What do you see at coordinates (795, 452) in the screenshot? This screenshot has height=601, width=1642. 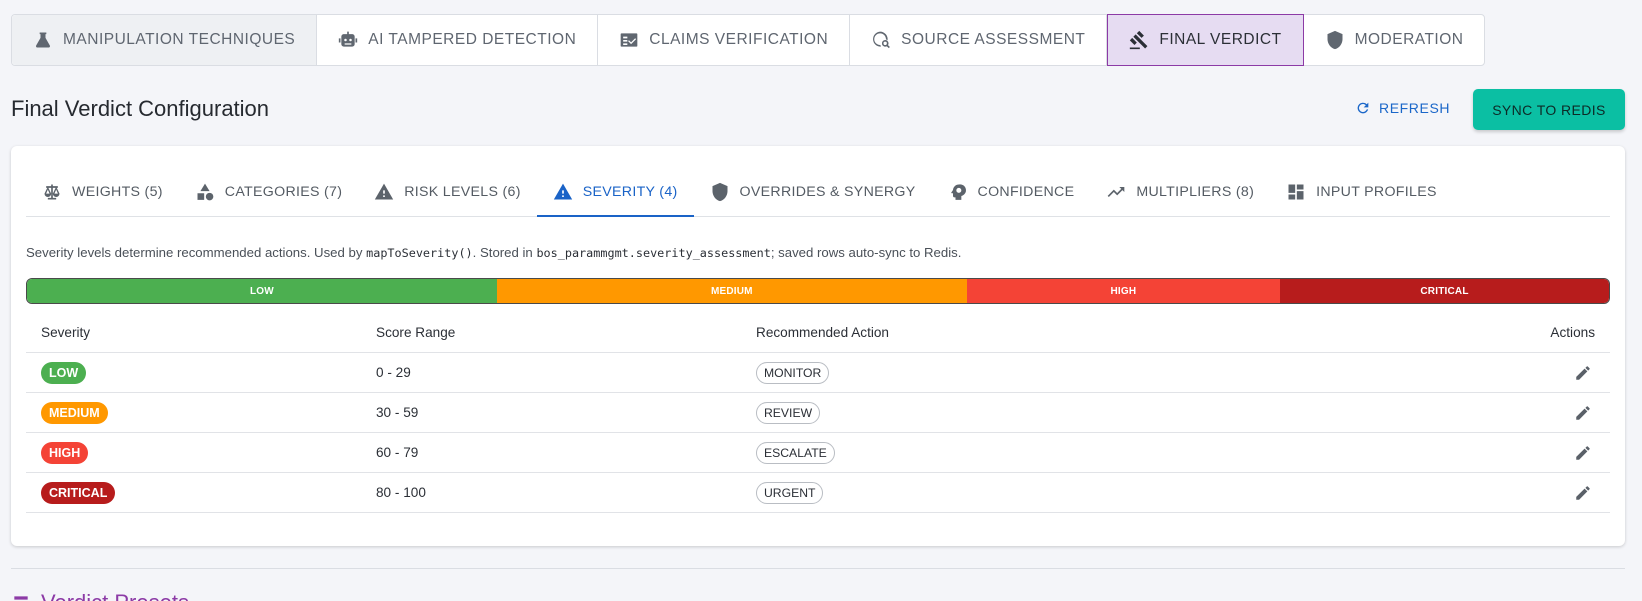 I see `action-chip: ESCALATE` at bounding box center [795, 452].